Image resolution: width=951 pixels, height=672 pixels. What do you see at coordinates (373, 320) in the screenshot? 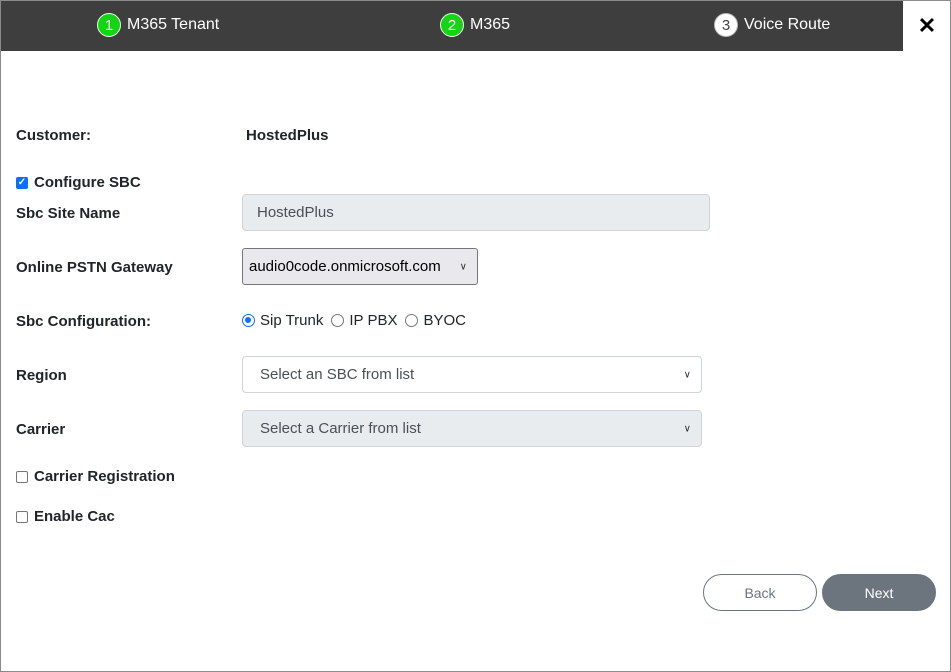
I see `radio-label: IP PBX` at bounding box center [373, 320].